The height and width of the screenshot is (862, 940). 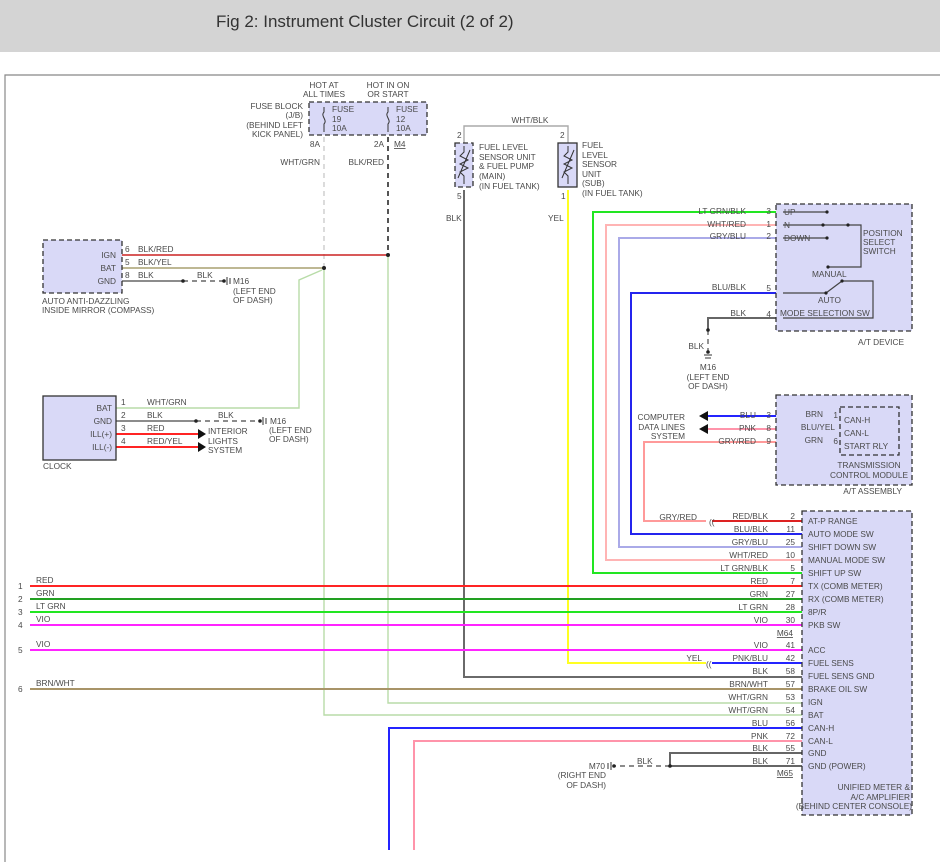 What do you see at coordinates (748, 684) in the screenshot?
I see `wire-label: BRN/WHT` at bounding box center [748, 684].